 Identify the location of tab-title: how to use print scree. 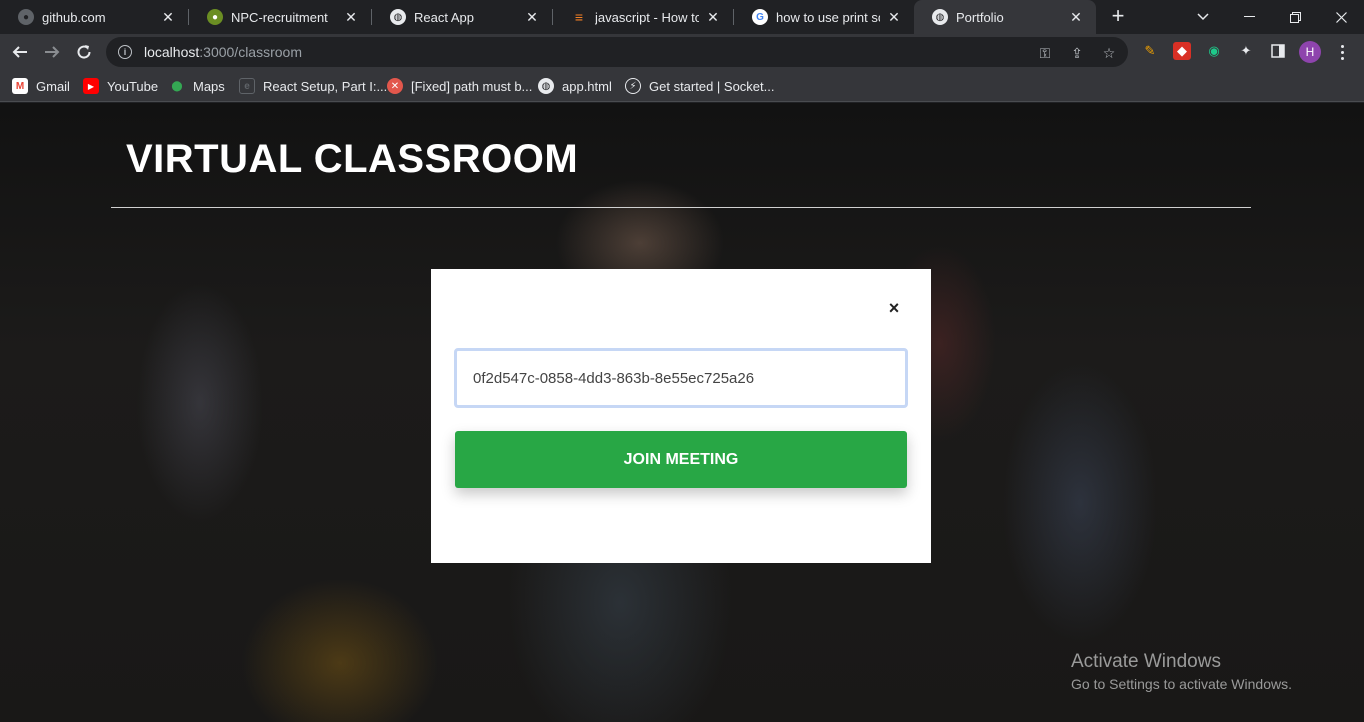
(828, 17).